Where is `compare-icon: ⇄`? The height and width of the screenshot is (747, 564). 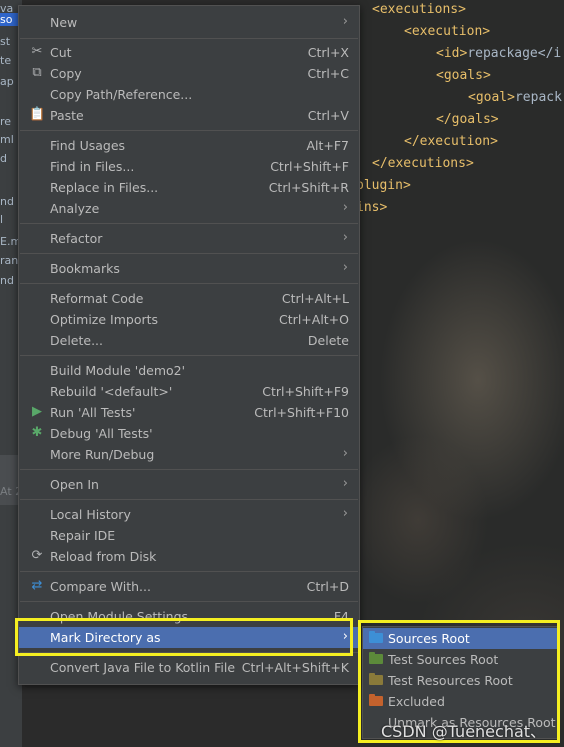 compare-icon: ⇄ is located at coordinates (37, 585).